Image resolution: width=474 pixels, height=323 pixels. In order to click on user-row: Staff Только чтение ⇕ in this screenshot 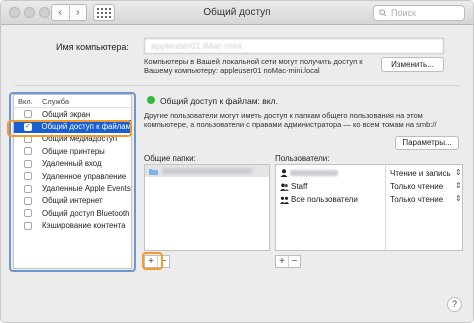, I will do `click(369, 187)`.